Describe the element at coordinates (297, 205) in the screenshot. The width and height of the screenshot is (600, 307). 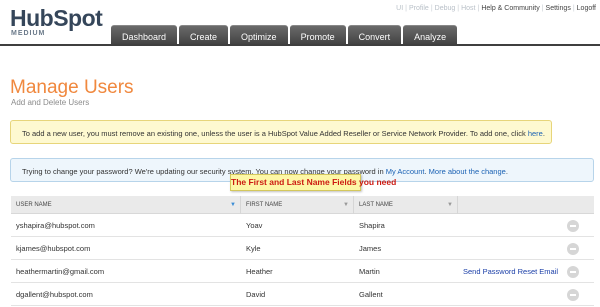
I see `col-header-first-name: FIRST NAME ▼` at that location.